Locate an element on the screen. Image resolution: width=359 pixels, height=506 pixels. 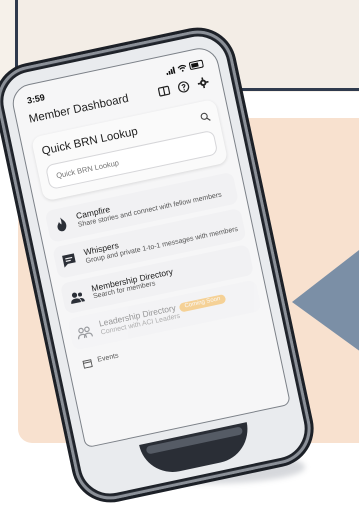
wifi-icon is located at coordinates (182, 68).